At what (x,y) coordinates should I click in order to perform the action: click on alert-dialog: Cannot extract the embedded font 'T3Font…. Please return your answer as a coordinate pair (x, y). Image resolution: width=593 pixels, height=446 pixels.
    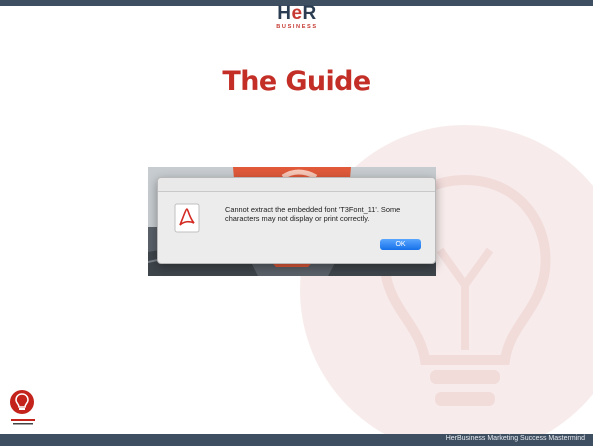
    Looking at the image, I should click on (296, 220).